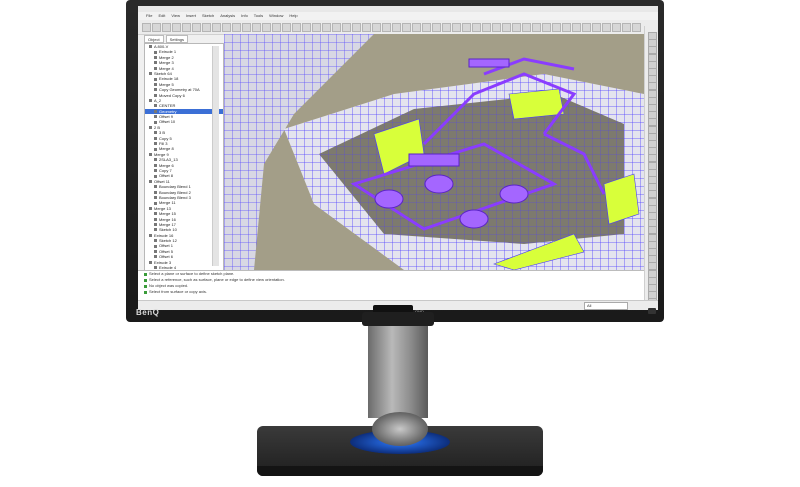 This screenshot has width=800, height=487. I want to click on toolbar, so click(398, 27).